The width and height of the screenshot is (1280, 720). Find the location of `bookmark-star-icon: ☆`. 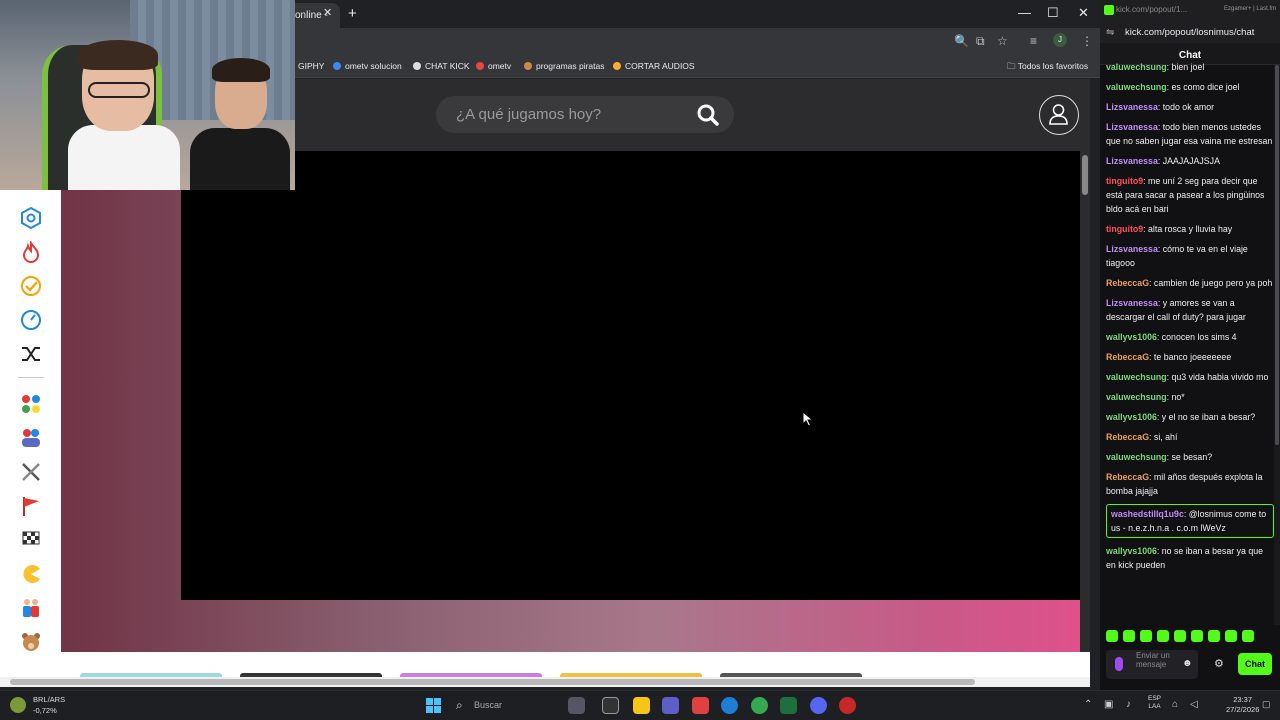

bookmark-star-icon: ☆ is located at coordinates (1002, 41).